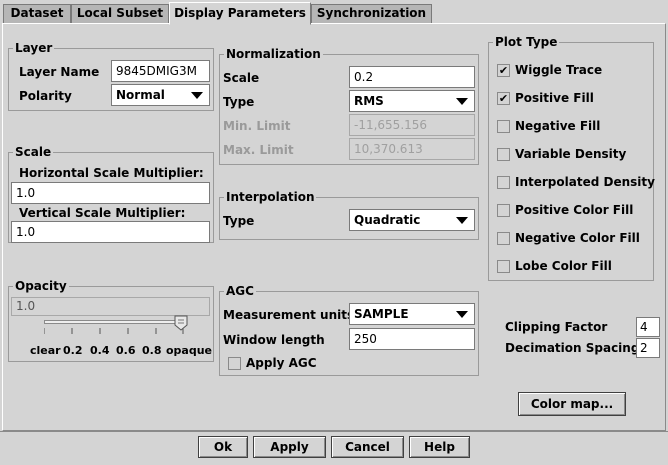  I want to click on opacity-slider-track, so click(114, 322).